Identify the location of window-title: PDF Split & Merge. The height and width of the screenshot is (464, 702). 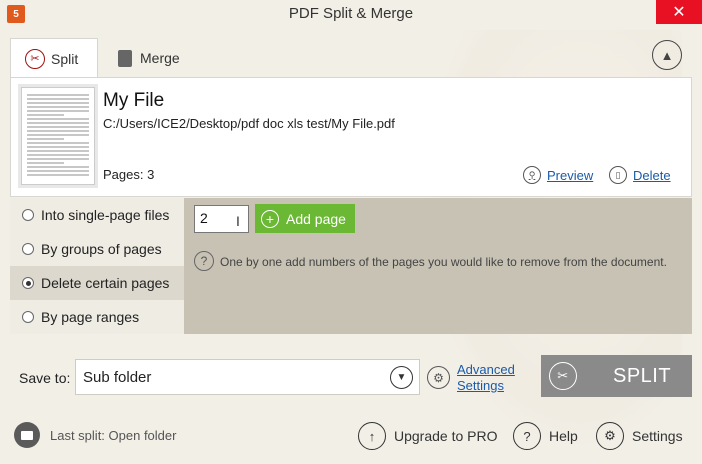
(351, 13).